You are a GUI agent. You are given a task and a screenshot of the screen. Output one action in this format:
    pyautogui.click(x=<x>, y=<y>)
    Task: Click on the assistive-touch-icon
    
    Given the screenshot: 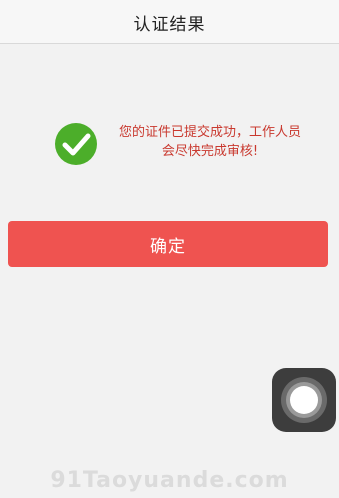 What is the action you would take?
    pyautogui.click(x=304, y=400)
    